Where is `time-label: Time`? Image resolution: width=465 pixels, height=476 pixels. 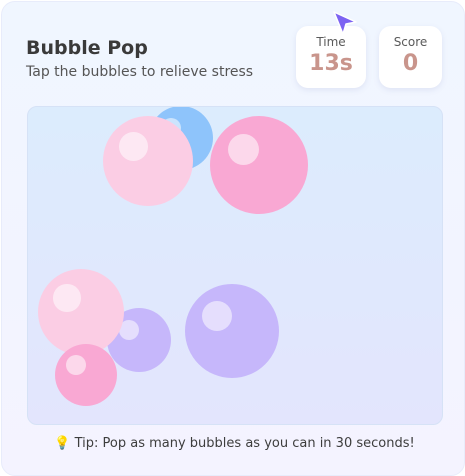 time-label: Time is located at coordinates (331, 42).